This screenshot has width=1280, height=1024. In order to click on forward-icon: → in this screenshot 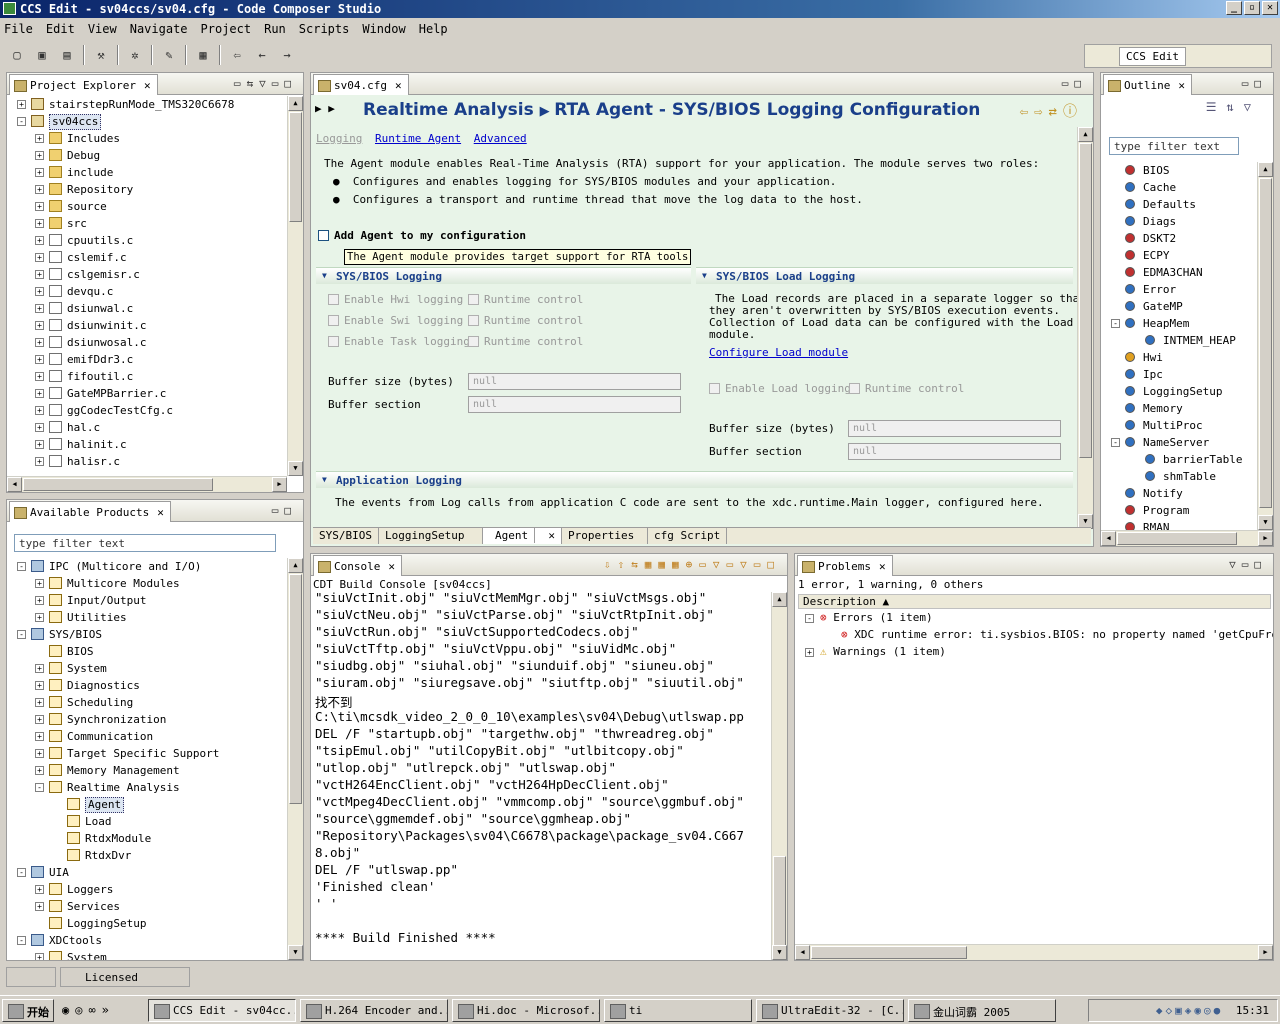, I will do `click(287, 55)`.